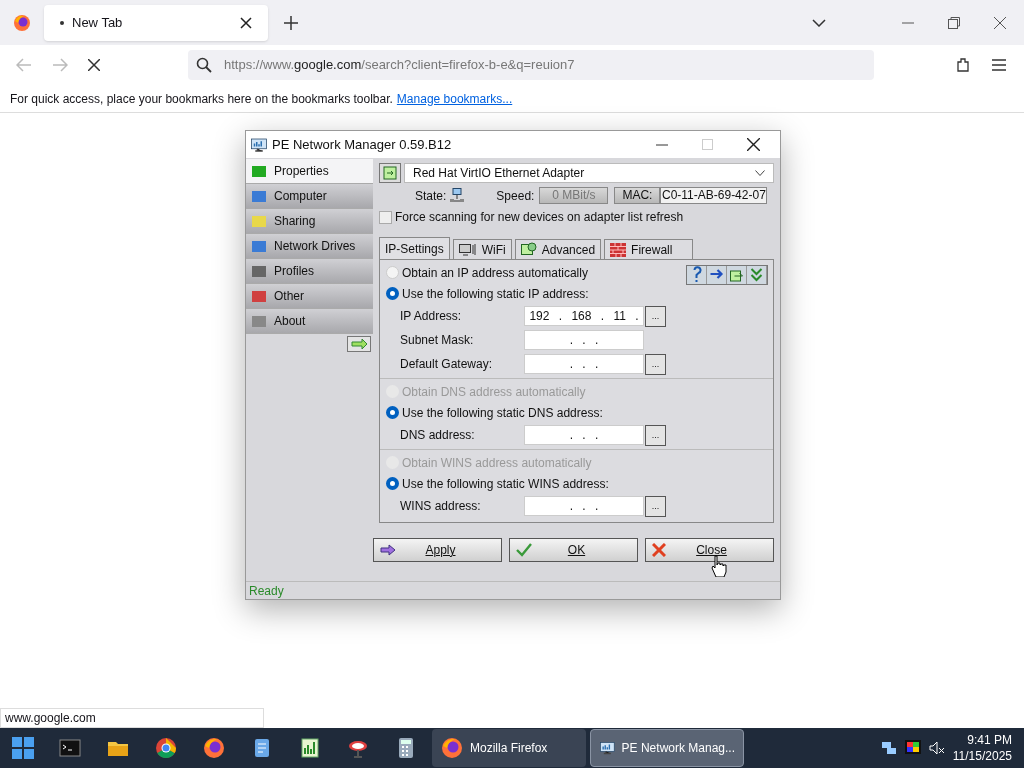 This screenshot has height=768, width=1024. I want to click on menu-icon, so click(999, 65).